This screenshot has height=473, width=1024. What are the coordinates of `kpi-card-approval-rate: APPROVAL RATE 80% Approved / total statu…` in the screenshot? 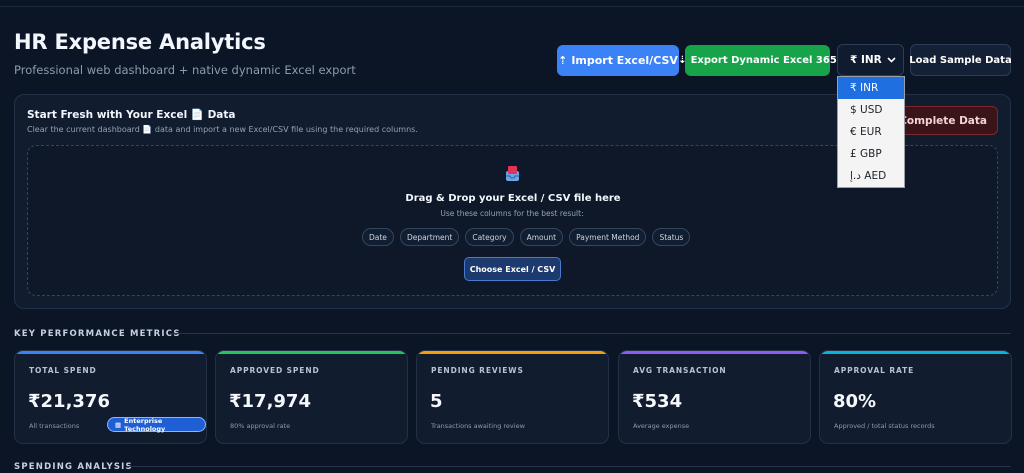 It's located at (915, 397).